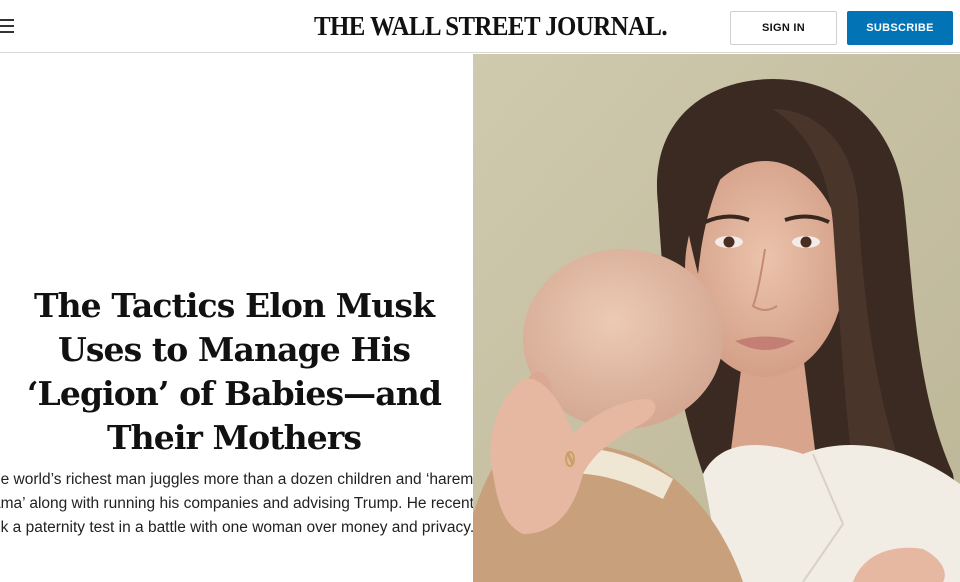  What do you see at coordinates (900, 28) in the screenshot?
I see `subscribe-button: SUBSCRIBE` at bounding box center [900, 28].